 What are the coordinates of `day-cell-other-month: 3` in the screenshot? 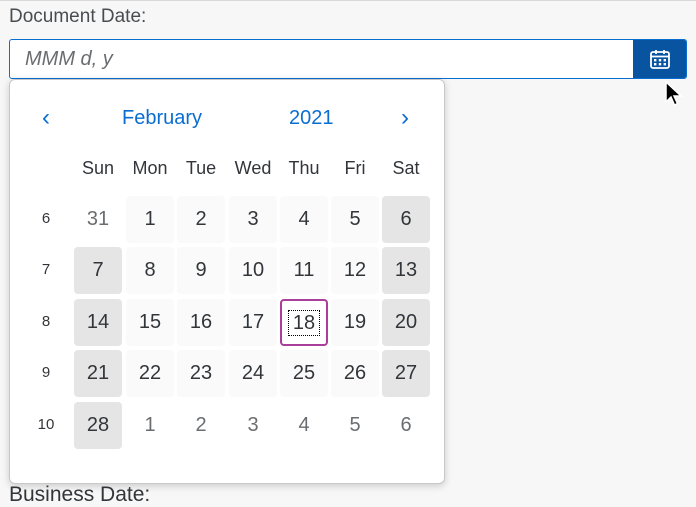 It's located at (253, 425).